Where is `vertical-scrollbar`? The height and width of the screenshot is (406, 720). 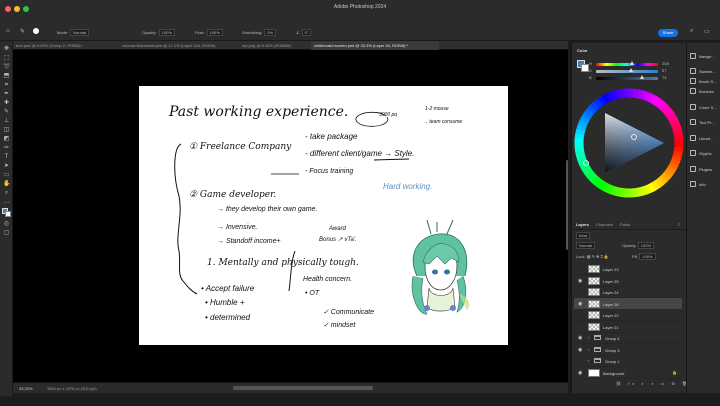 vertical-scrollbar is located at coordinates (567, 205).